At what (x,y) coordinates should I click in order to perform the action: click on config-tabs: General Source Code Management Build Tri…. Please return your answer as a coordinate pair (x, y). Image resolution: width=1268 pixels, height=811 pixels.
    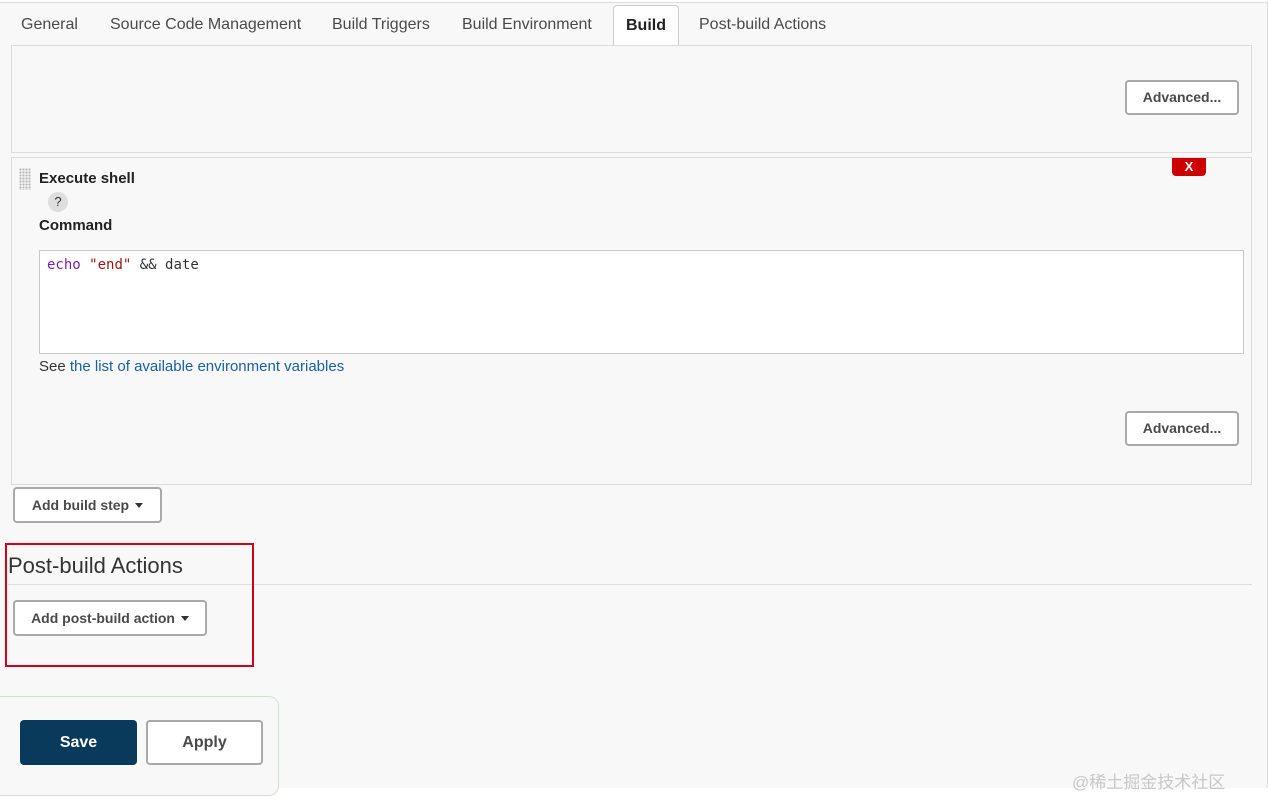
    Looking at the image, I should click on (633, 25).